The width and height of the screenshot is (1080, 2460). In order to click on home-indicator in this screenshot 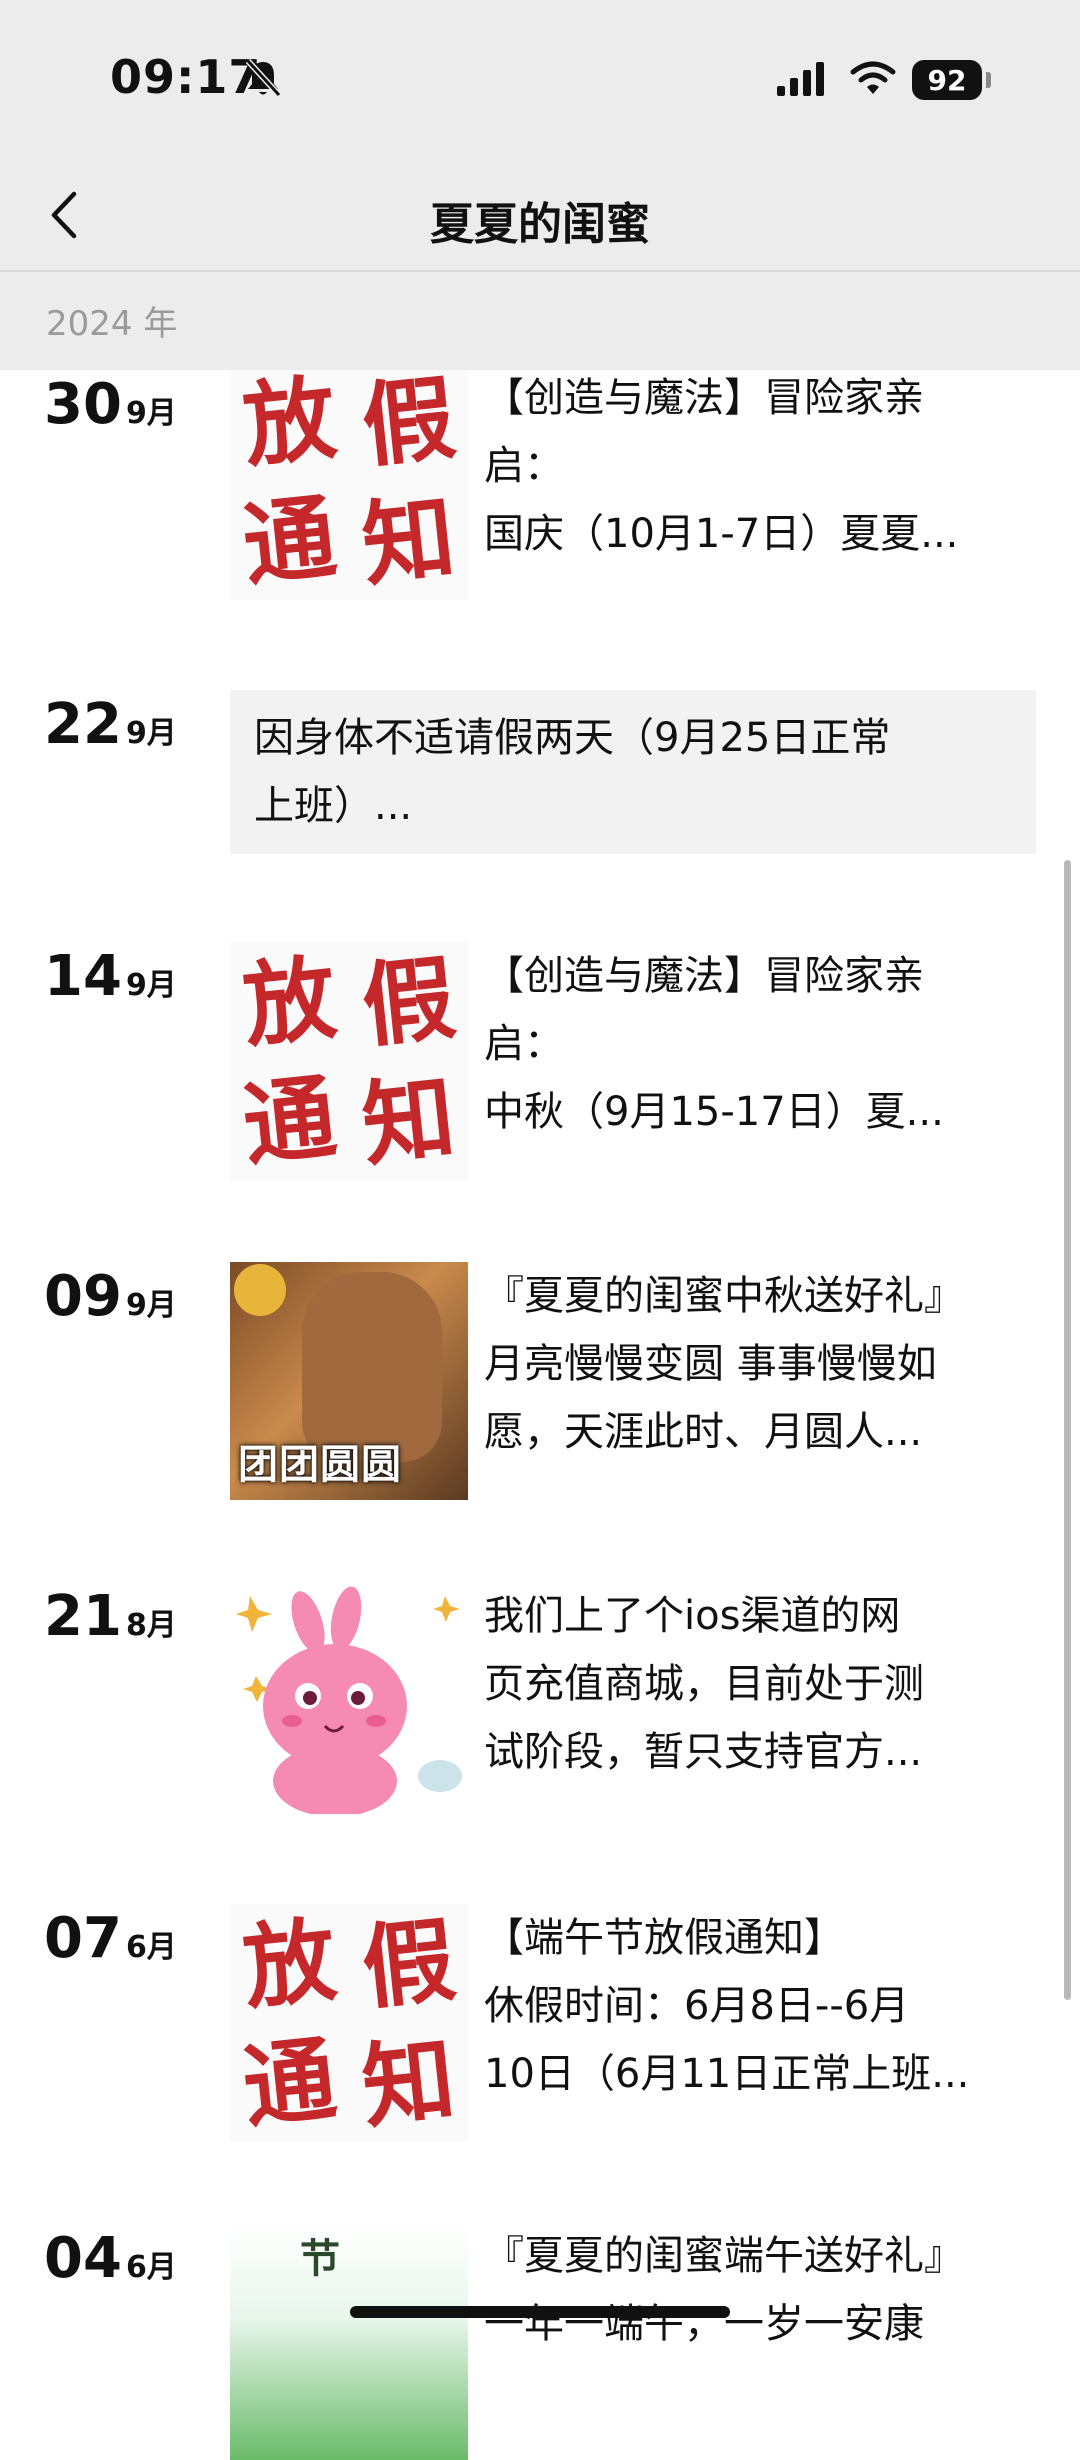, I will do `click(540, 2312)`.